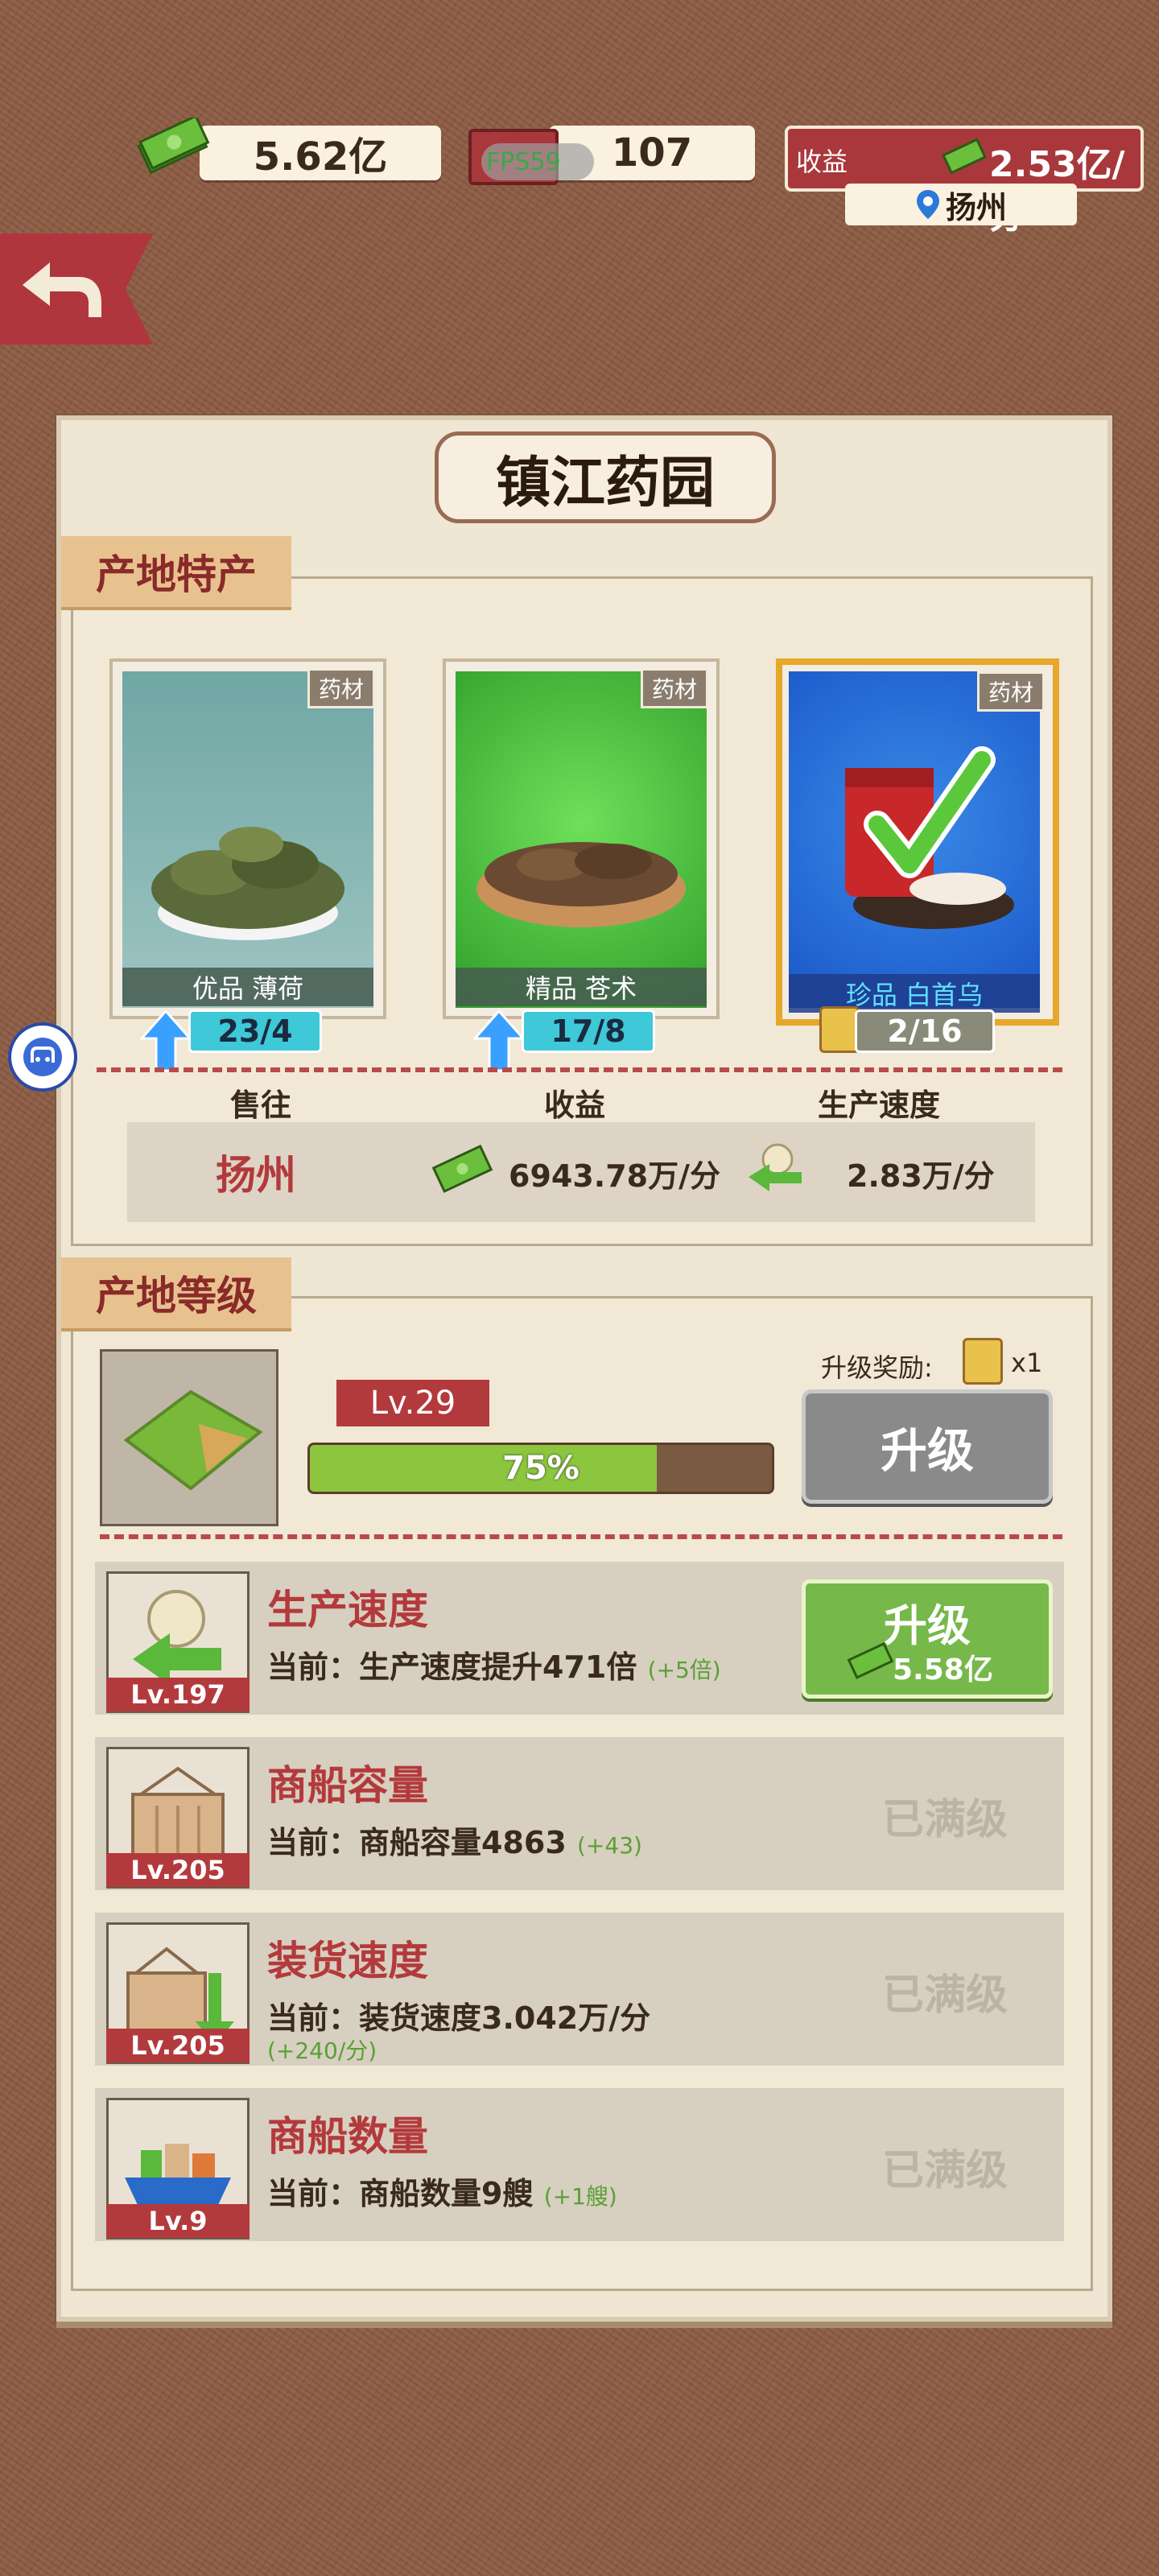 The height and width of the screenshot is (2576, 1159). Describe the element at coordinates (62, 289) in the screenshot. I see `back-arrow-icon` at that location.